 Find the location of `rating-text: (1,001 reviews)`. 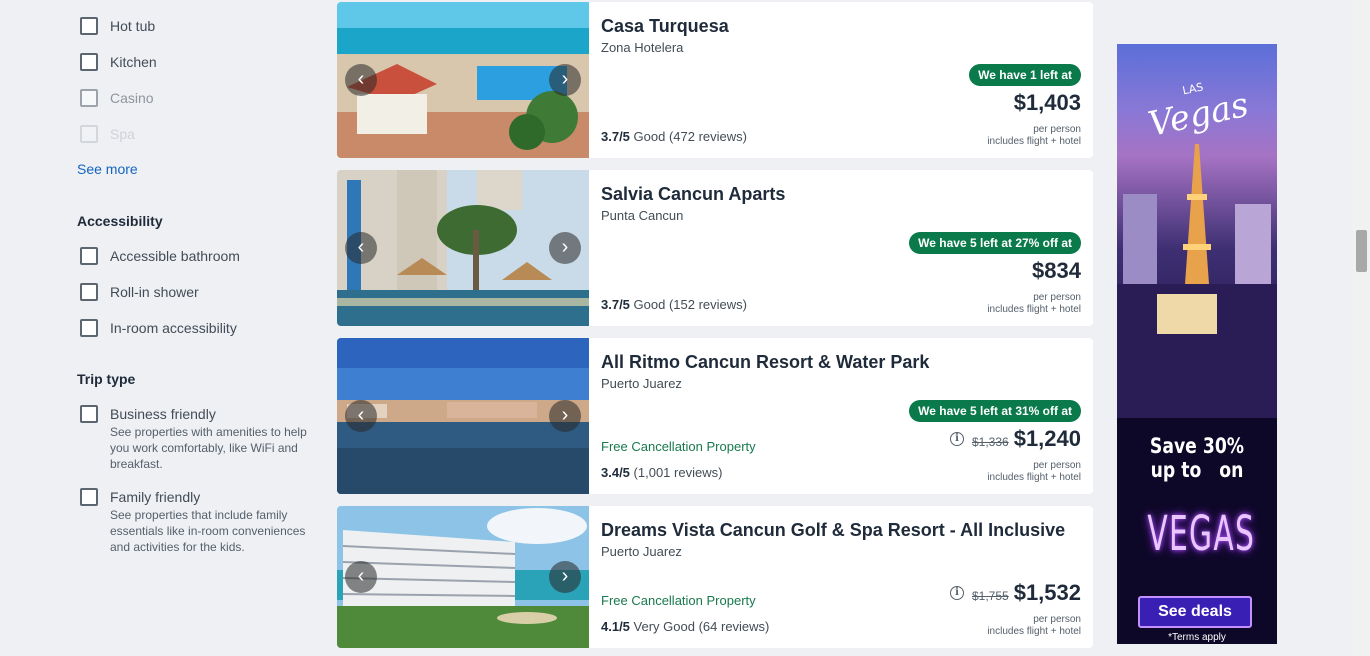

rating-text: (1,001 reviews) is located at coordinates (678, 472).